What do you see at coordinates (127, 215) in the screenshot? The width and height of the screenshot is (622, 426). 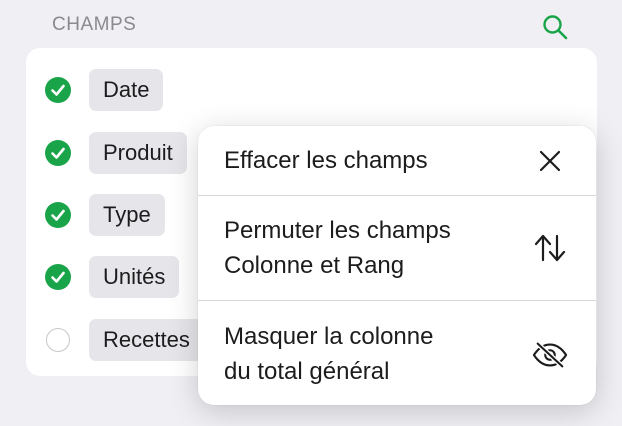 I see `field-chip: Type` at bounding box center [127, 215].